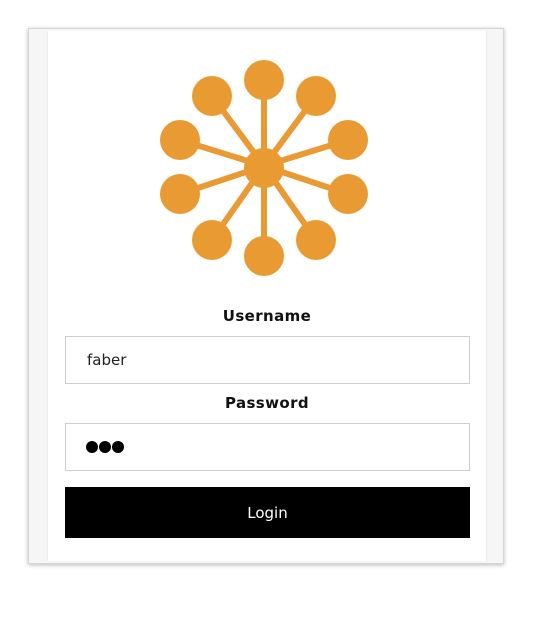  Describe the element at coordinates (267, 512) in the screenshot. I see `login-button: Login` at that location.